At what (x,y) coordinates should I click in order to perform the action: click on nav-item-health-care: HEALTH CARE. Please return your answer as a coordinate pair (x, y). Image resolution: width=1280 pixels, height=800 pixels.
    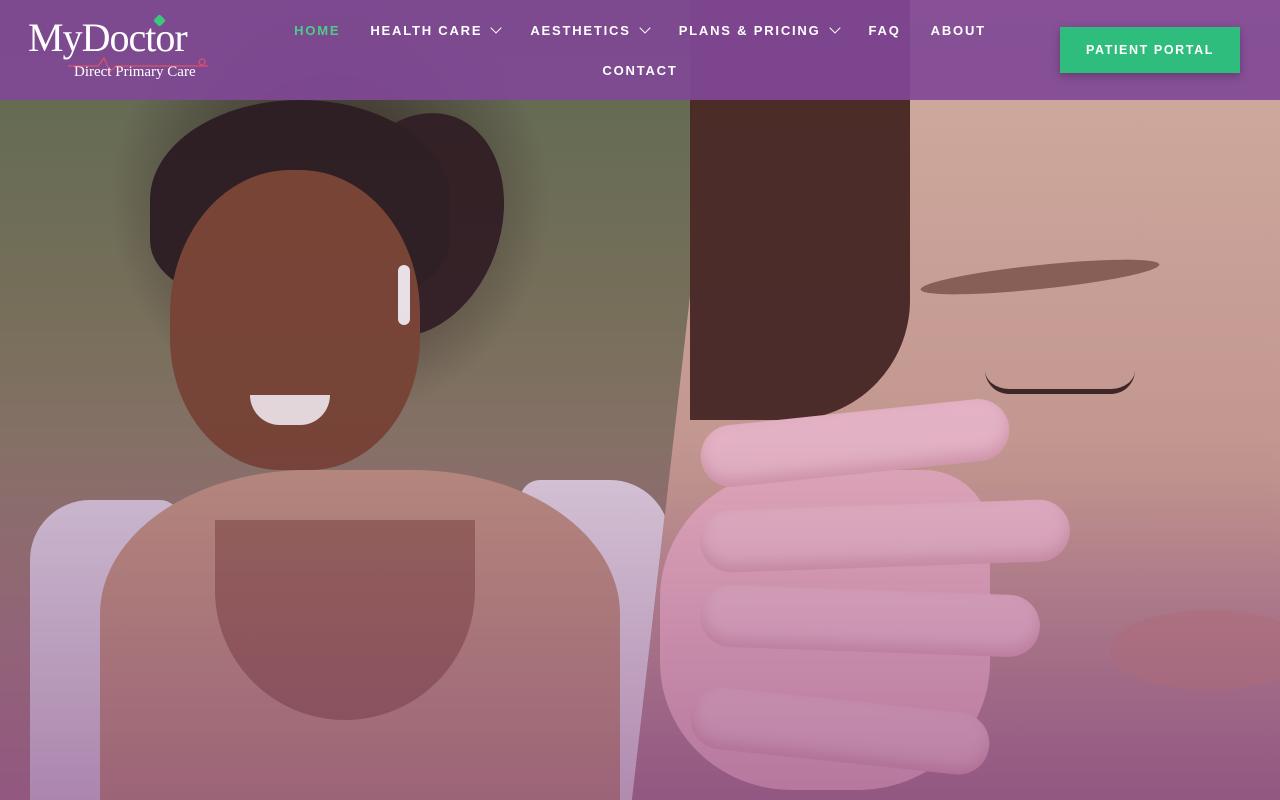
    Looking at the image, I should click on (435, 29).